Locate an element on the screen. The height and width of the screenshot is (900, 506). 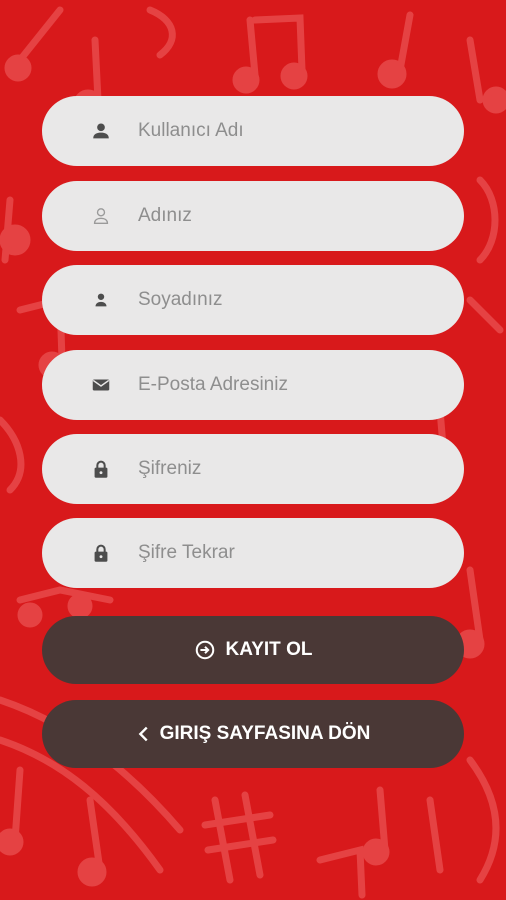
password-repeat-input is located at coordinates (288, 553).